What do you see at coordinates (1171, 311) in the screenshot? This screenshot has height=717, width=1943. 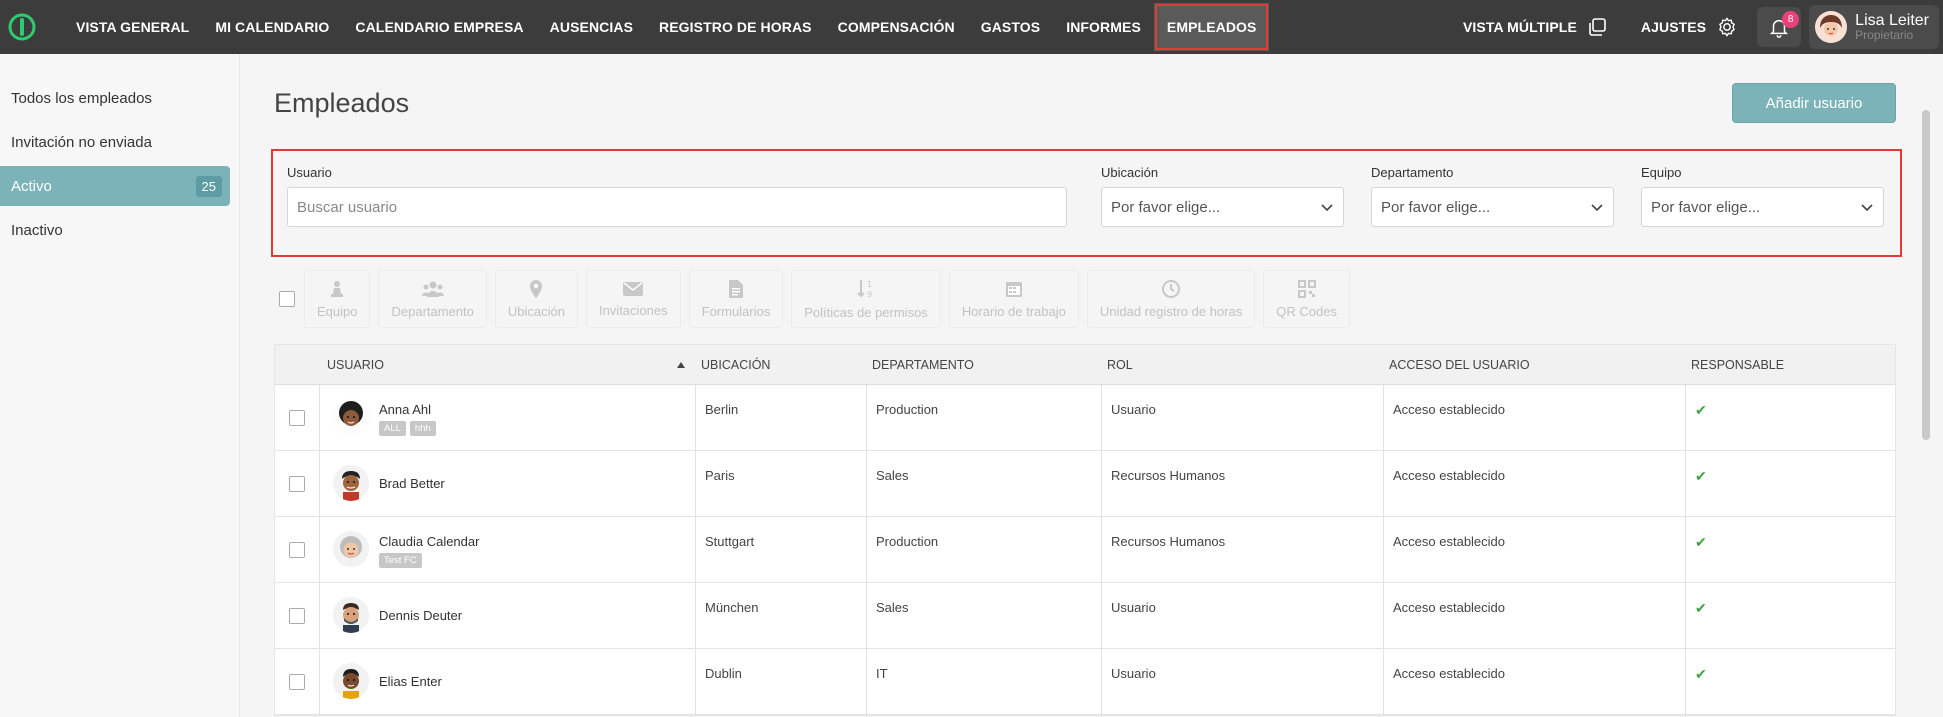 I see `tool-label: Unidad registro de horas` at bounding box center [1171, 311].